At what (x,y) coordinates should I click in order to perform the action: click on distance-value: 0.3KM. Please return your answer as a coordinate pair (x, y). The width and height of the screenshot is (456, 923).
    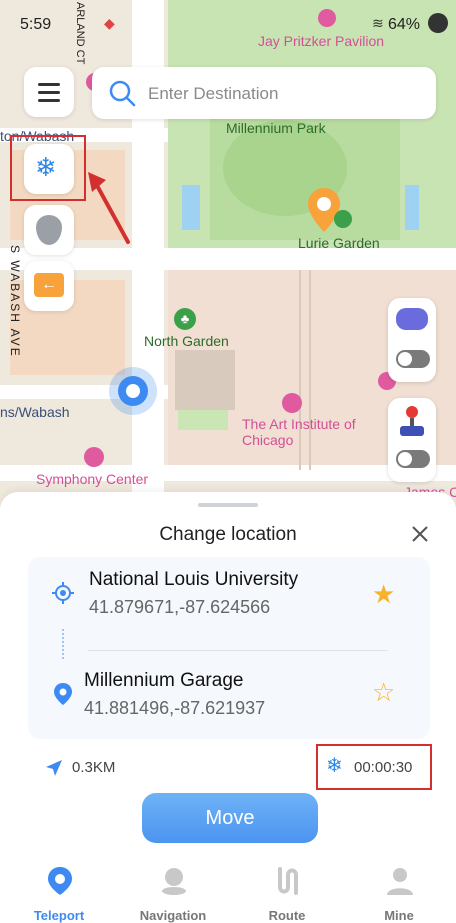
    Looking at the image, I should click on (94, 767).